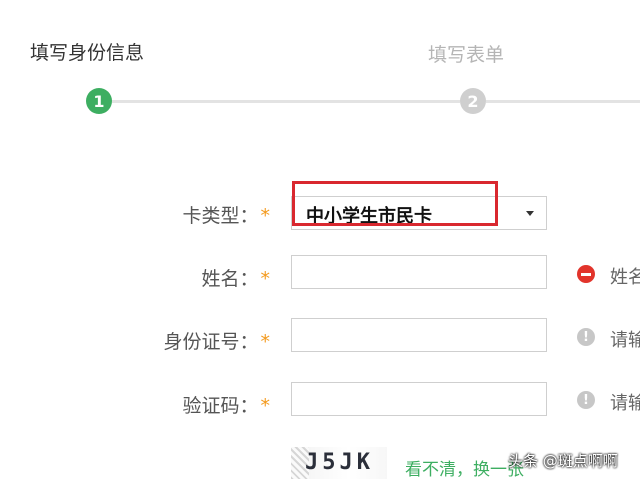 This screenshot has width=640, height=480. What do you see at coordinates (395, 203) in the screenshot?
I see `annotation-highlight-box` at bounding box center [395, 203].